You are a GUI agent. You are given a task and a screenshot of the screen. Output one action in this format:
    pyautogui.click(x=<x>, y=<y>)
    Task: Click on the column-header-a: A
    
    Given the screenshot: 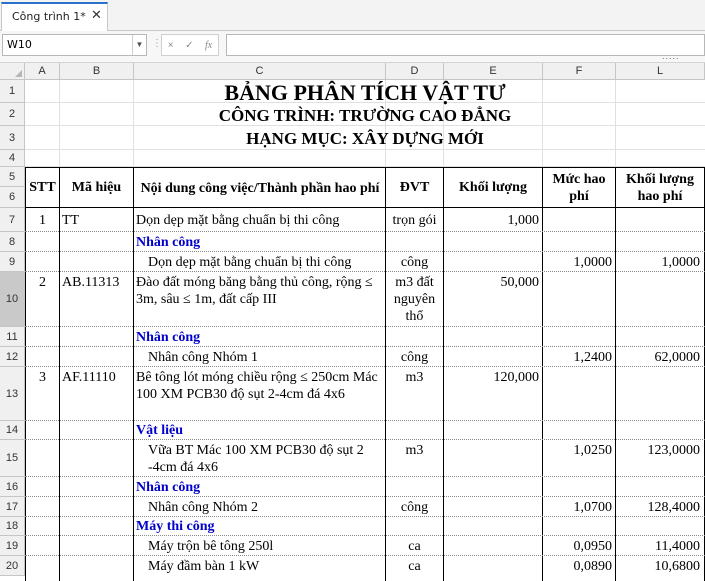 What is the action you would take?
    pyautogui.click(x=42, y=71)
    